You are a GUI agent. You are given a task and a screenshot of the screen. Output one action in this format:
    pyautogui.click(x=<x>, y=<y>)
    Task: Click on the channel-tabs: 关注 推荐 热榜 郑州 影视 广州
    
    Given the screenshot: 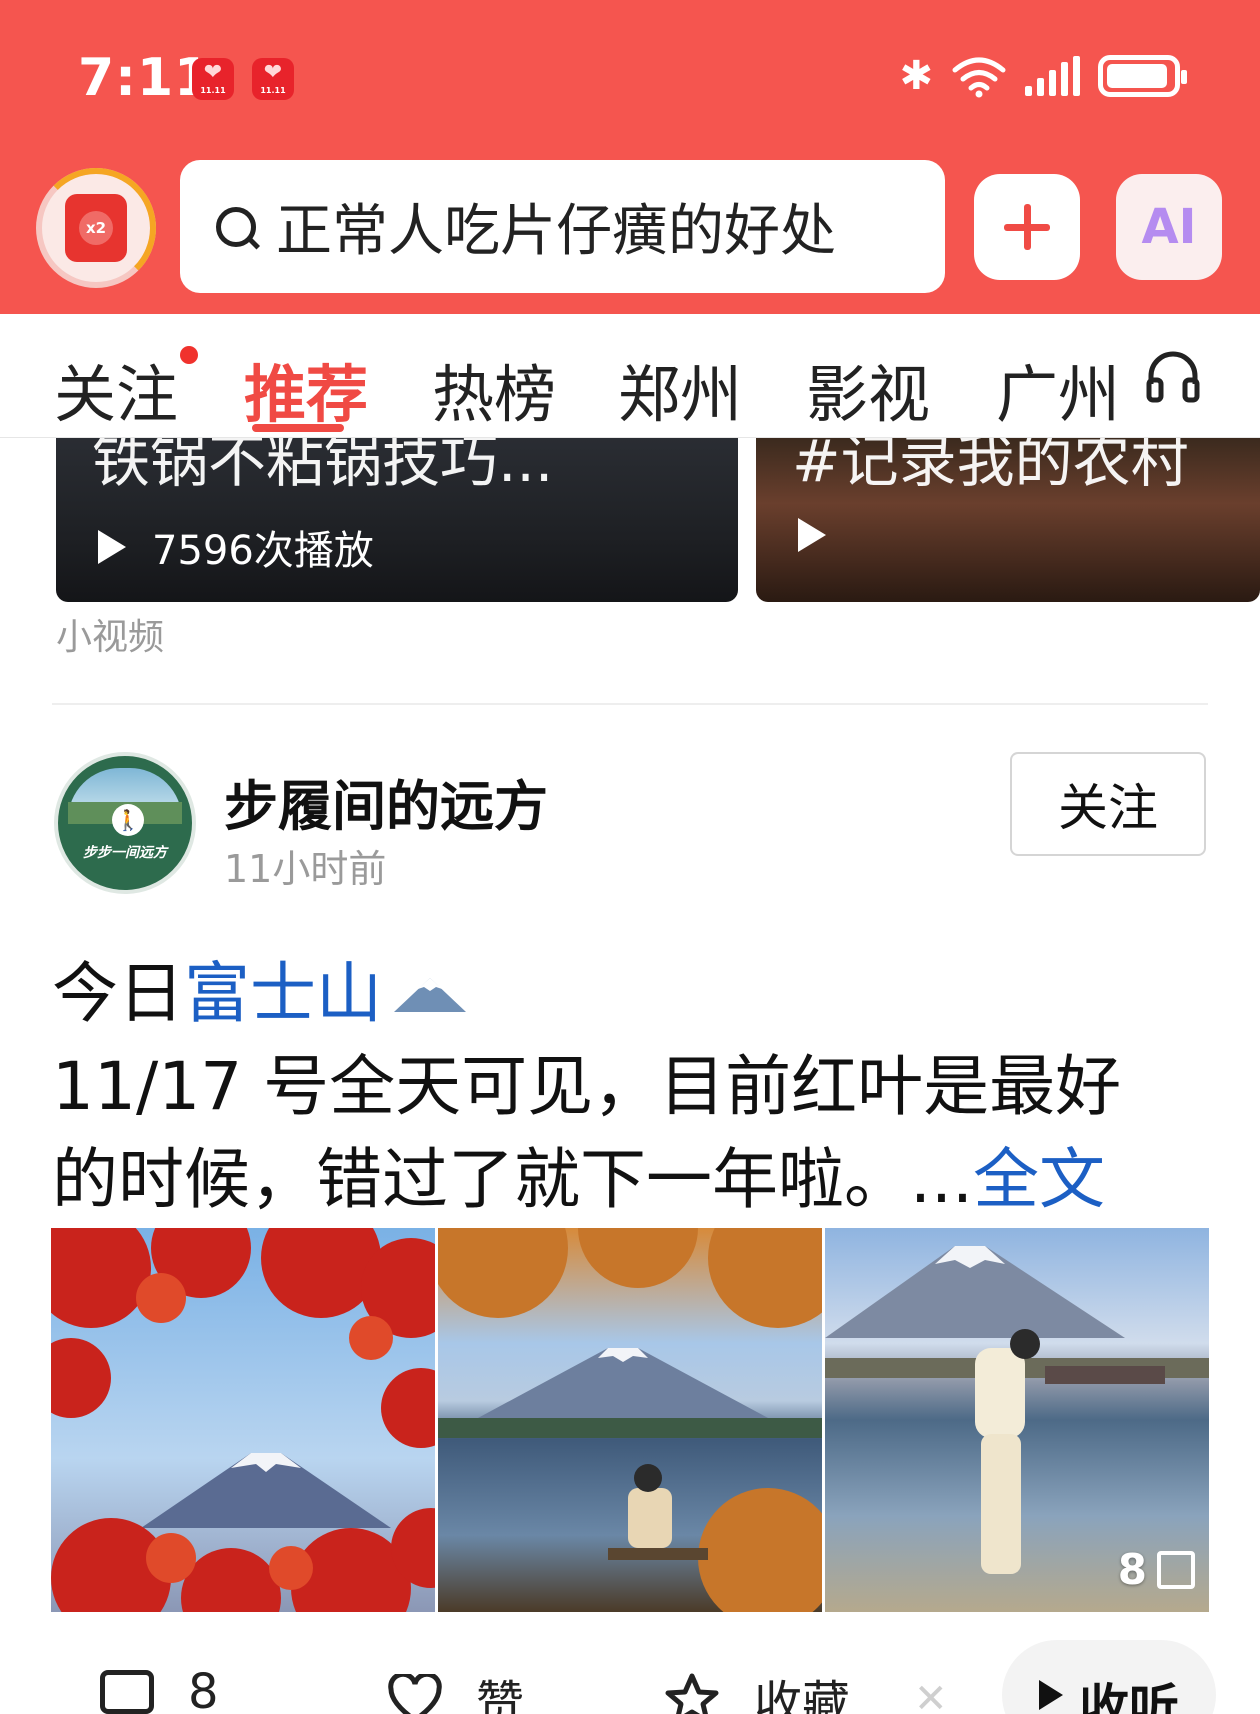 What is the action you would take?
    pyautogui.click(x=630, y=376)
    